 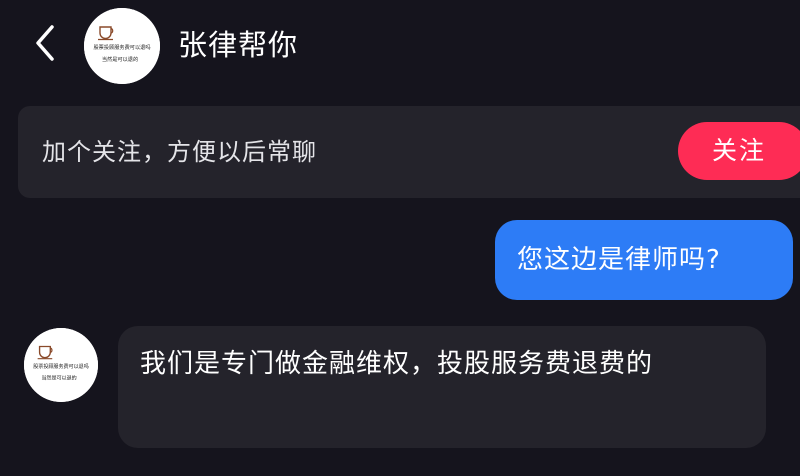 I want to click on sender-avatar: 股票投顾服务费可以退吗 当然是可以退的, so click(x=61, y=365).